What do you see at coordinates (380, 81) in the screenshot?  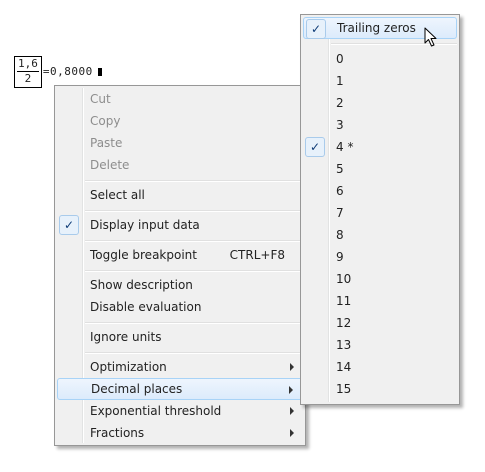 I see `submenu-item-1: 1` at bounding box center [380, 81].